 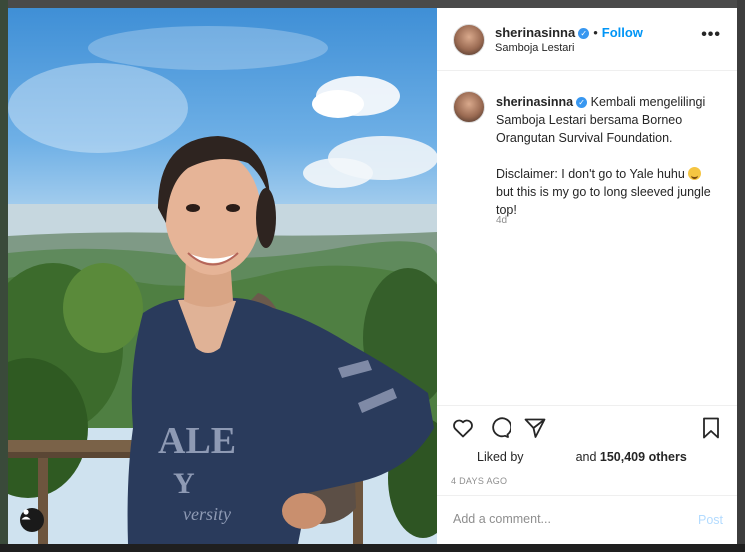 I want to click on more-options-icon: •••, so click(x=711, y=35).